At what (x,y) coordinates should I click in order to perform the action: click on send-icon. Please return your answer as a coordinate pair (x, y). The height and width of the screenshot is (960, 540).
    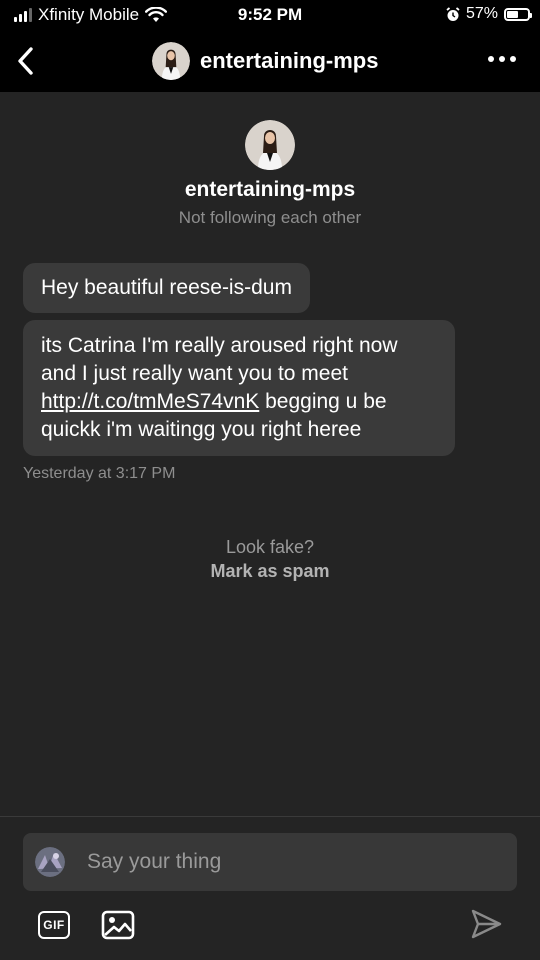
    Looking at the image, I should click on (486, 924).